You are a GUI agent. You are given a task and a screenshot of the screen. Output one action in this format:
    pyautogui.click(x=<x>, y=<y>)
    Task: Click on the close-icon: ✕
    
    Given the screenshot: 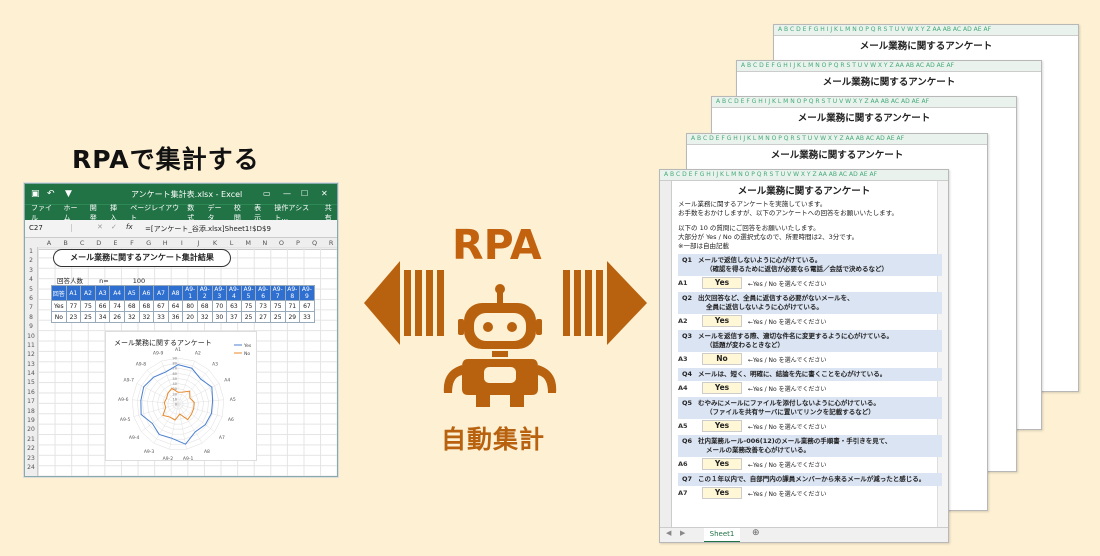 What is the action you would take?
    pyautogui.click(x=324, y=193)
    